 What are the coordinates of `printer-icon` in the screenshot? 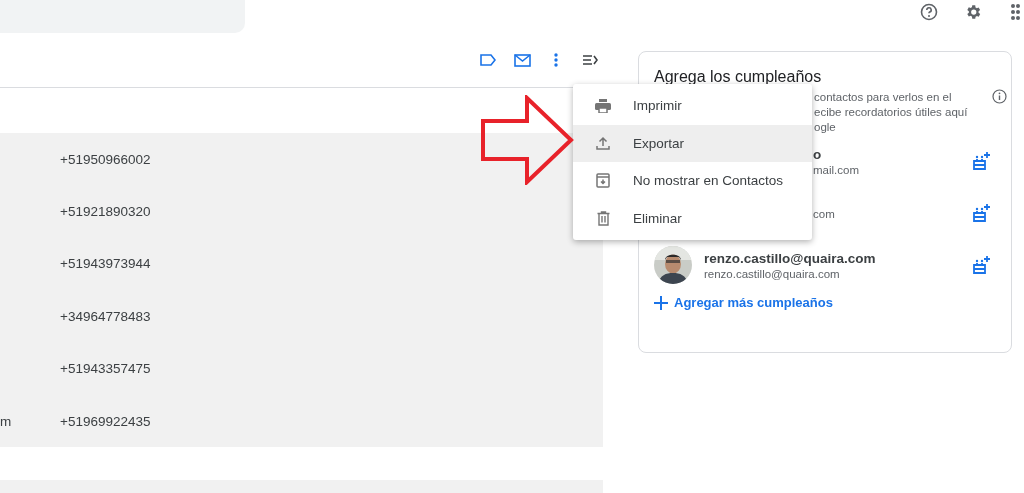 It's located at (603, 105).